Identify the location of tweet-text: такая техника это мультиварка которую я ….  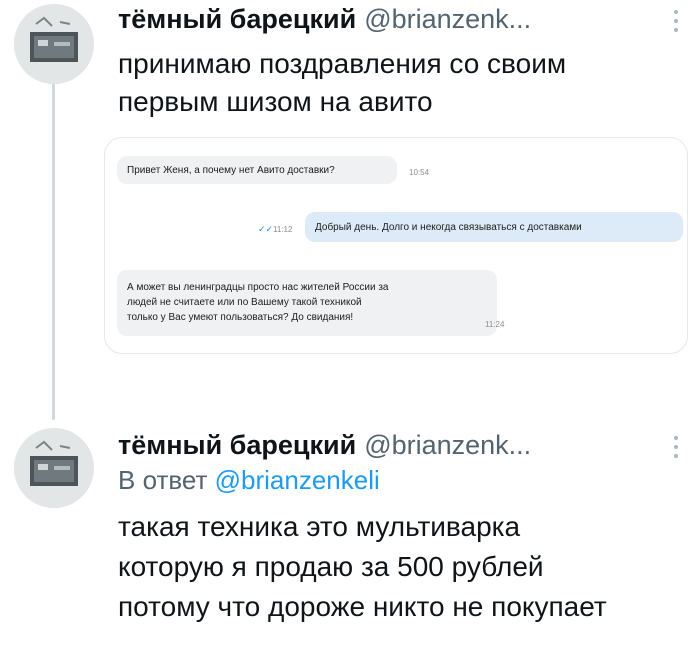
(399, 567).